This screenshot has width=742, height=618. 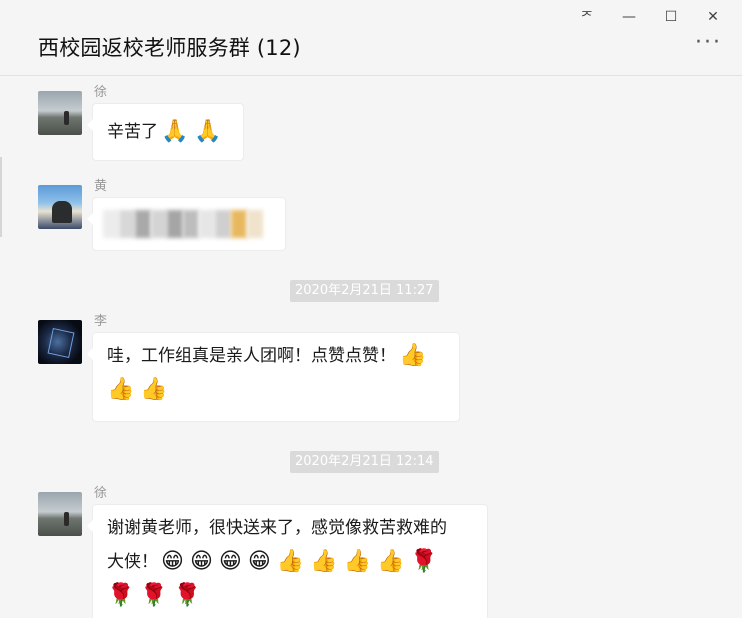 I want to click on close-icon: ✕, so click(x=713, y=17).